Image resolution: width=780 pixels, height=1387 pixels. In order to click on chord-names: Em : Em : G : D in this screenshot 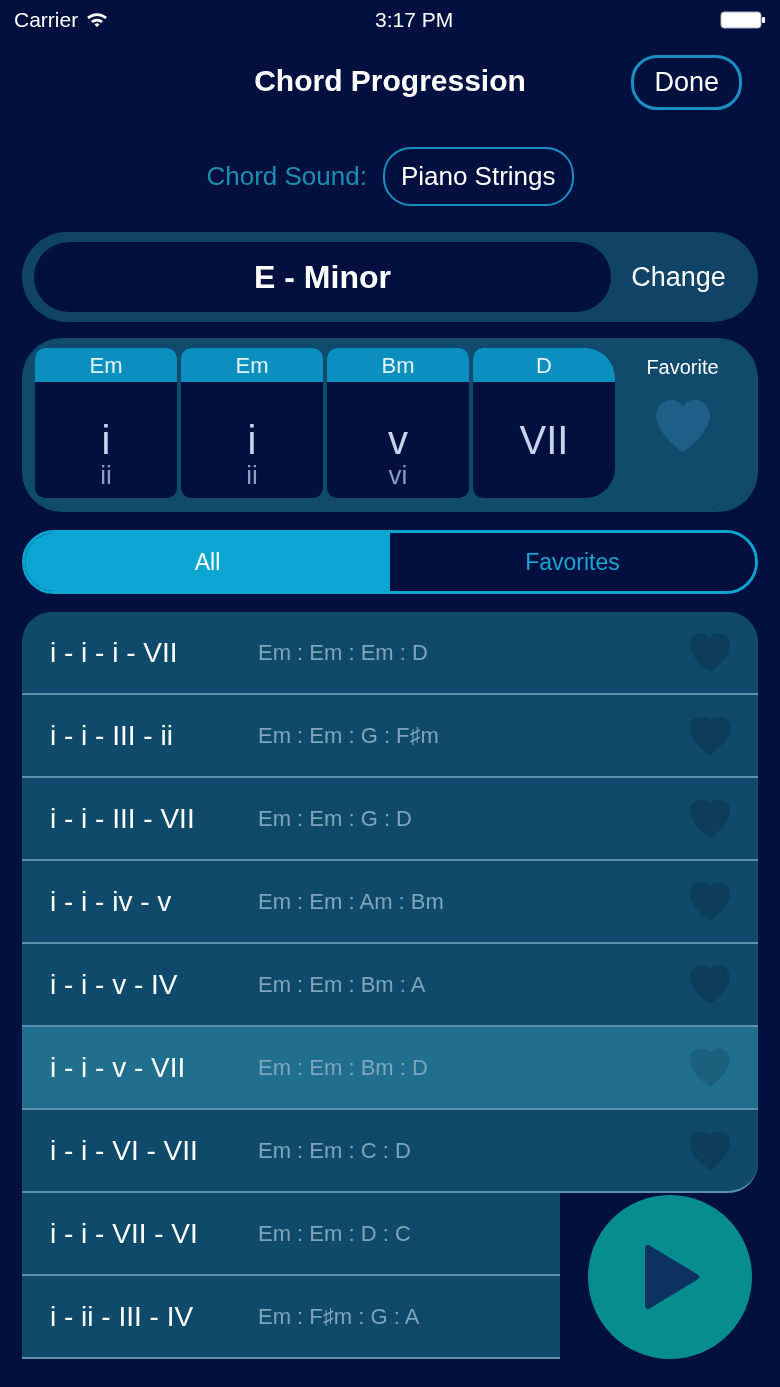, I will do `click(335, 819)`.